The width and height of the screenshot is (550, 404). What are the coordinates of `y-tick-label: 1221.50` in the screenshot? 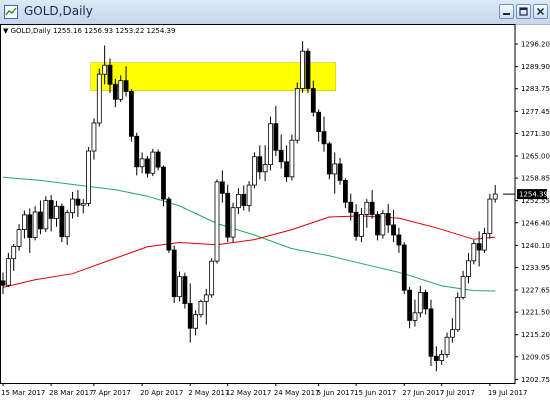 It's located at (535, 313).